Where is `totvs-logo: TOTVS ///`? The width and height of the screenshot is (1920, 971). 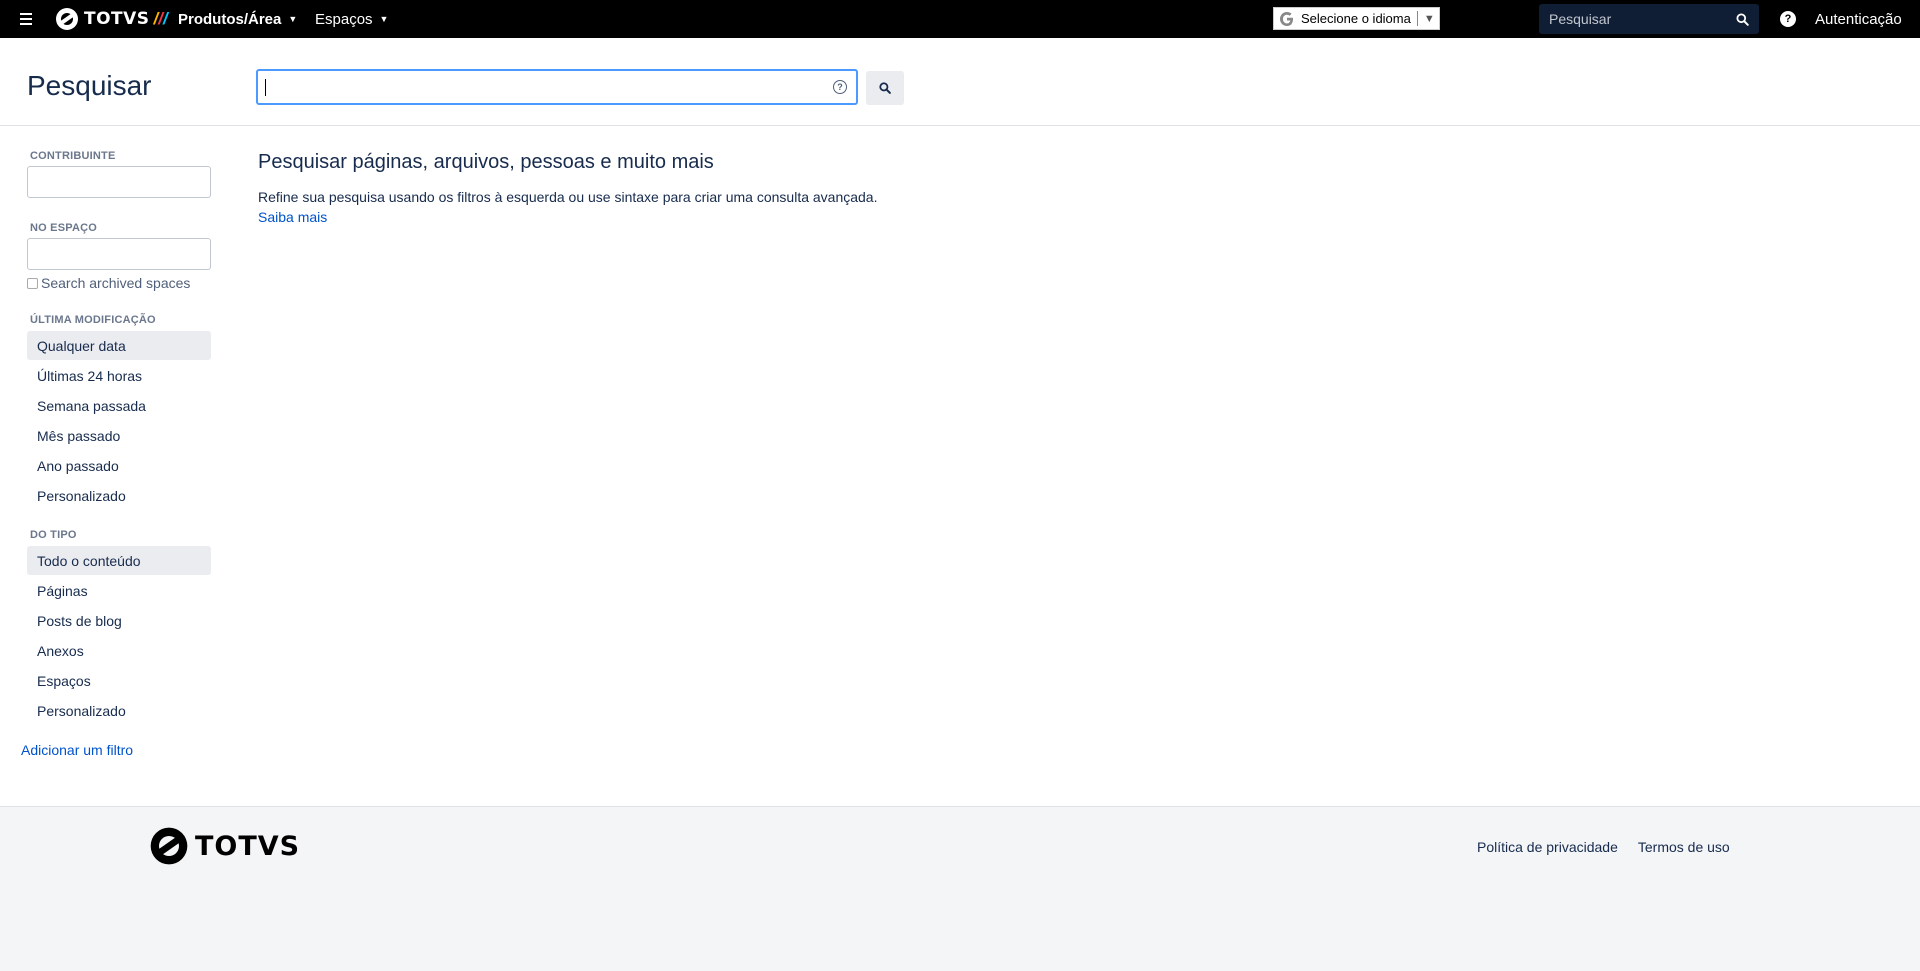
totvs-logo: TOTVS /// is located at coordinates (111, 19).